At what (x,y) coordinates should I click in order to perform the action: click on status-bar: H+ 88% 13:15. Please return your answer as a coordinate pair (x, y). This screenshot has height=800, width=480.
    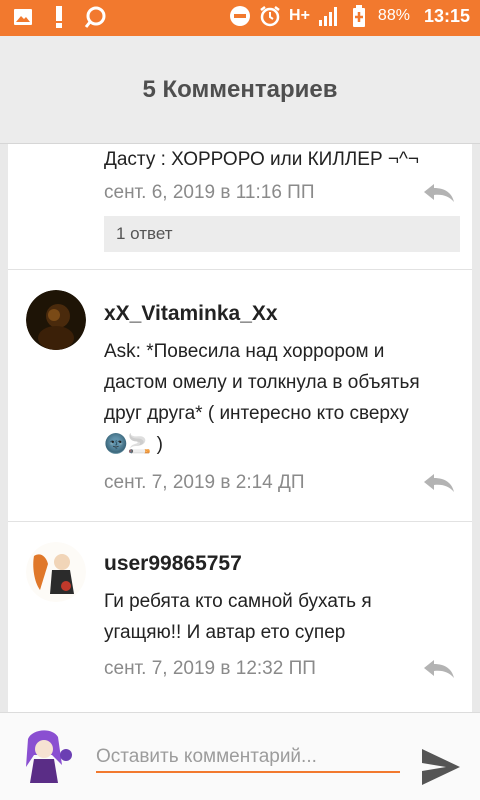
    Looking at the image, I should click on (240, 18).